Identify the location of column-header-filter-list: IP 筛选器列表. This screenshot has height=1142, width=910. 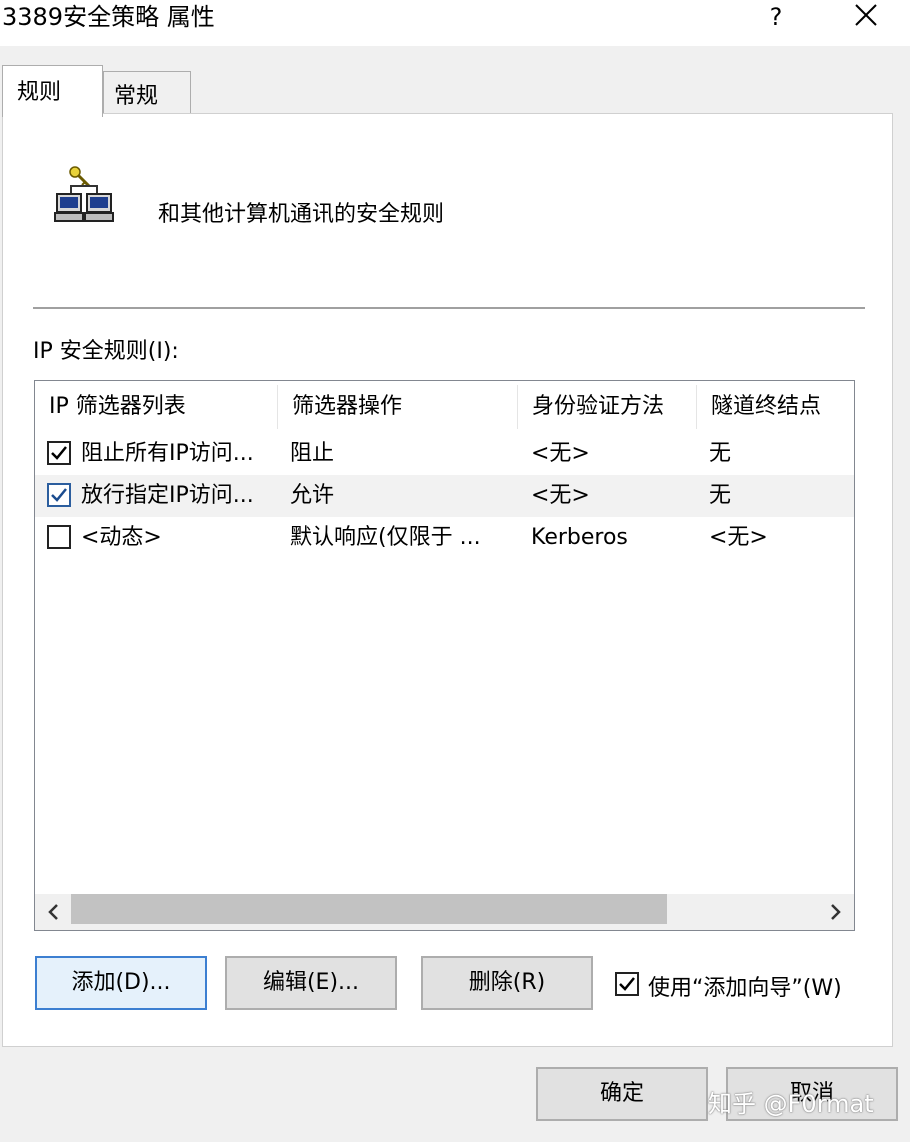
(156, 407).